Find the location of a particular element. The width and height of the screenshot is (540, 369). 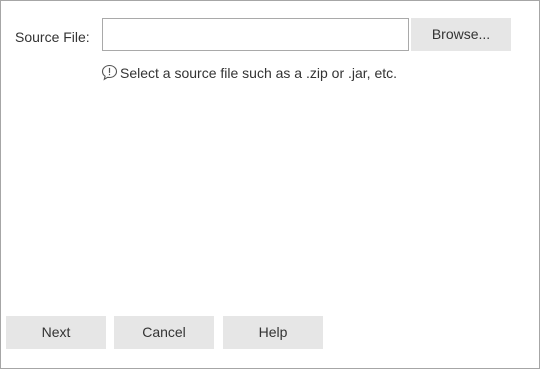

source-file-input is located at coordinates (255, 34).